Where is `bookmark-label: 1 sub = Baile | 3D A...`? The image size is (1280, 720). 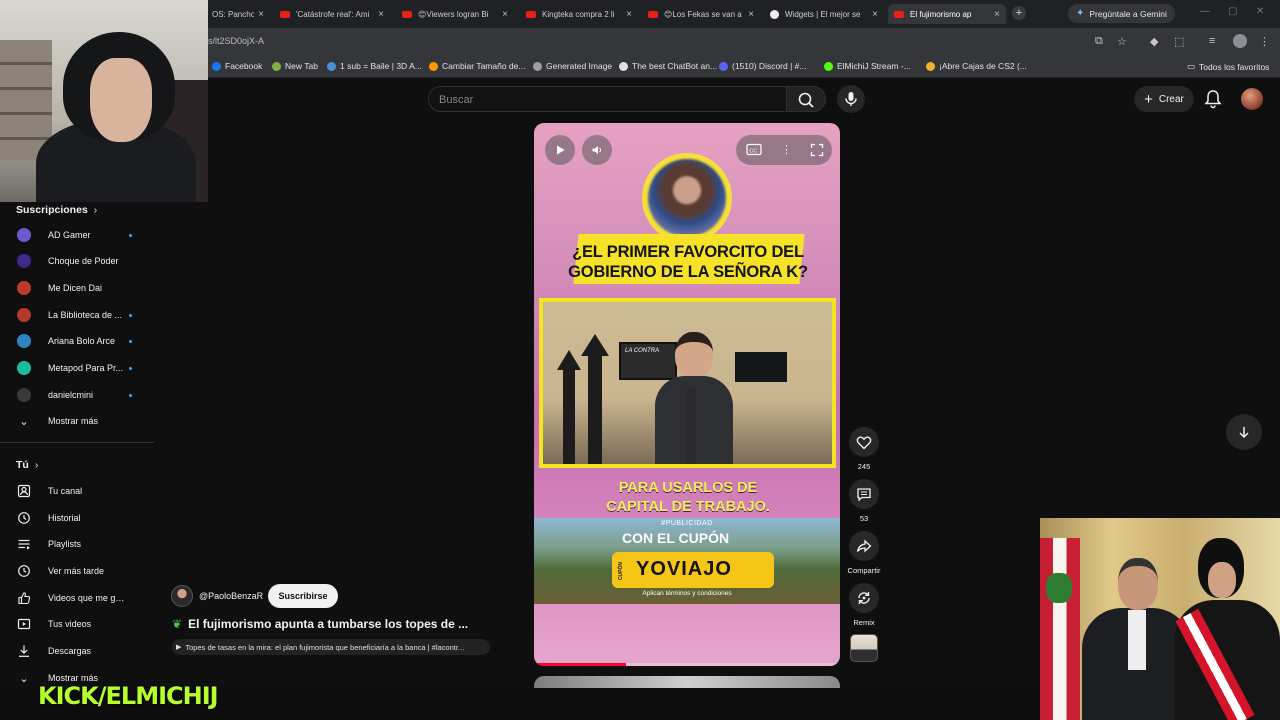 bookmark-label: 1 sub = Baile | 3D A... is located at coordinates (381, 66).